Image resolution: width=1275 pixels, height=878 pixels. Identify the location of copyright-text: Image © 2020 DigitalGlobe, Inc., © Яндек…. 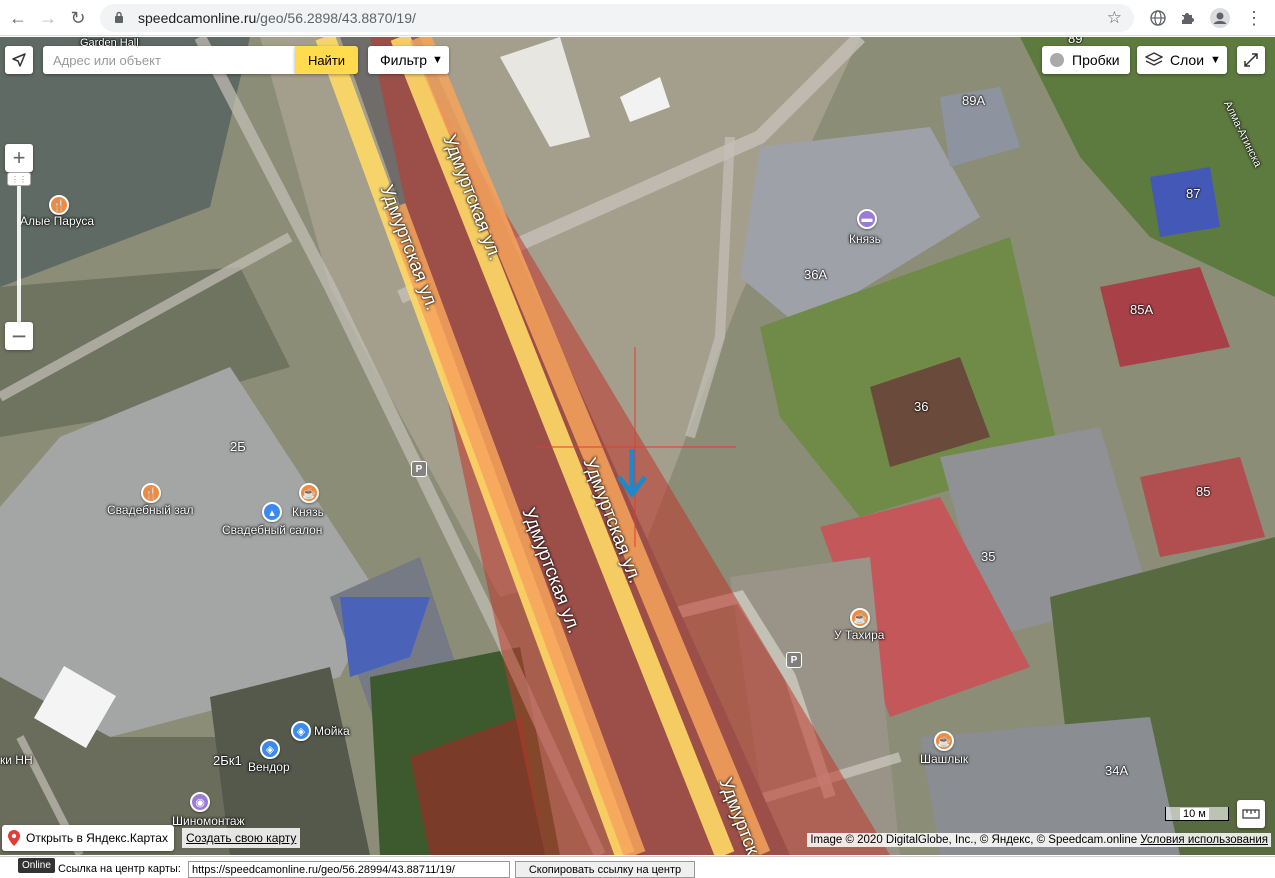
(1039, 840).